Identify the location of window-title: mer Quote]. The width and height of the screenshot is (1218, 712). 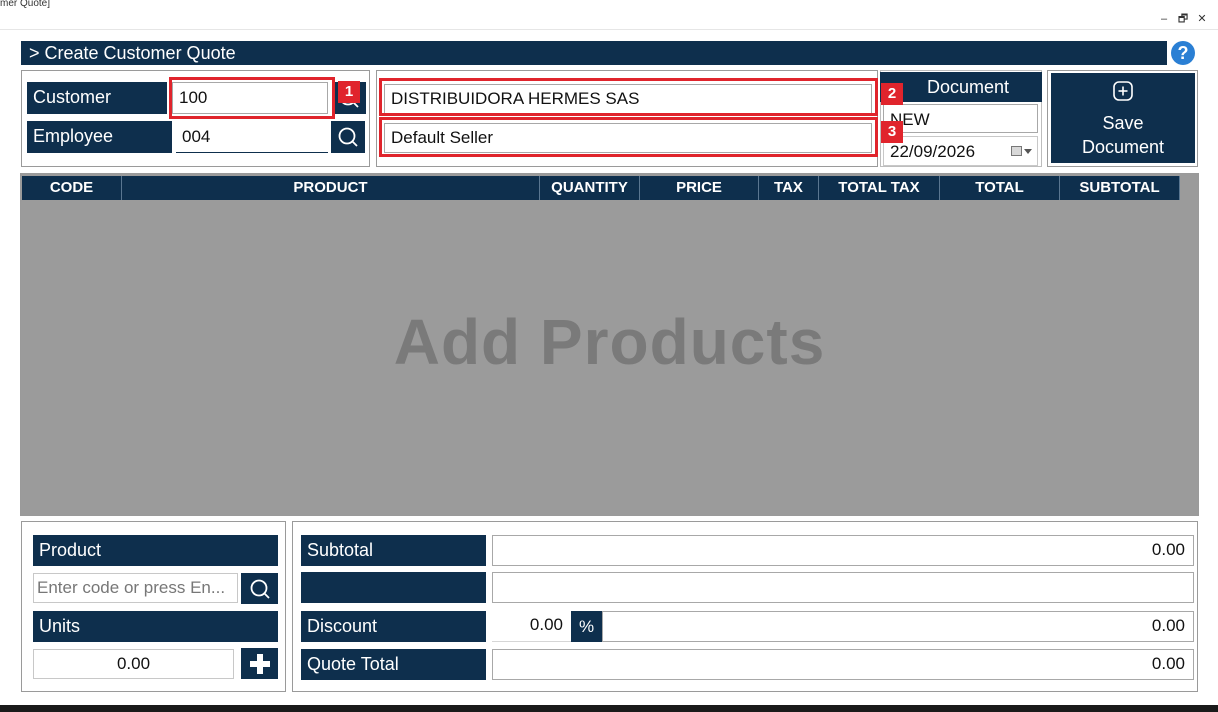
(609, 4).